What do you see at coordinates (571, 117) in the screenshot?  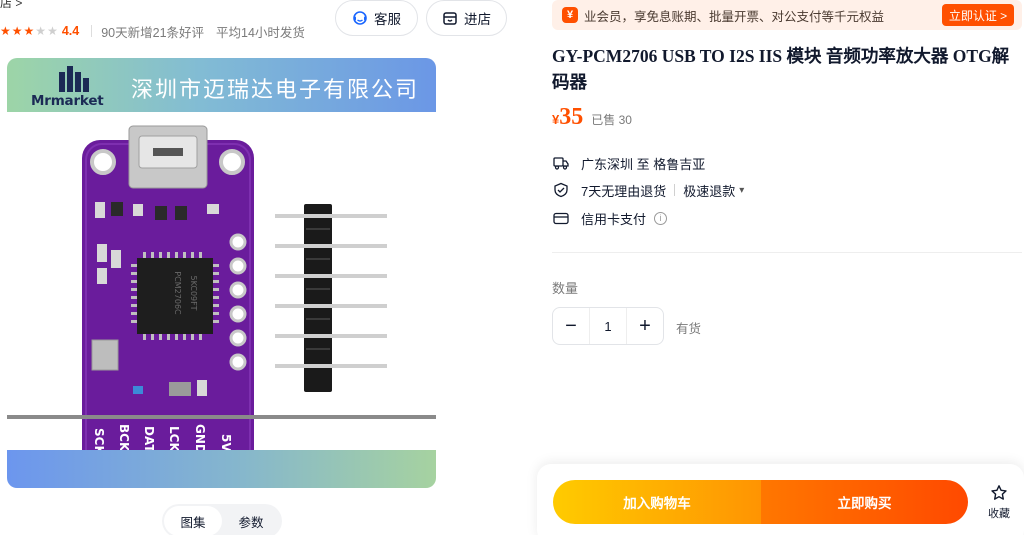 I see `product-price: 35` at bounding box center [571, 117].